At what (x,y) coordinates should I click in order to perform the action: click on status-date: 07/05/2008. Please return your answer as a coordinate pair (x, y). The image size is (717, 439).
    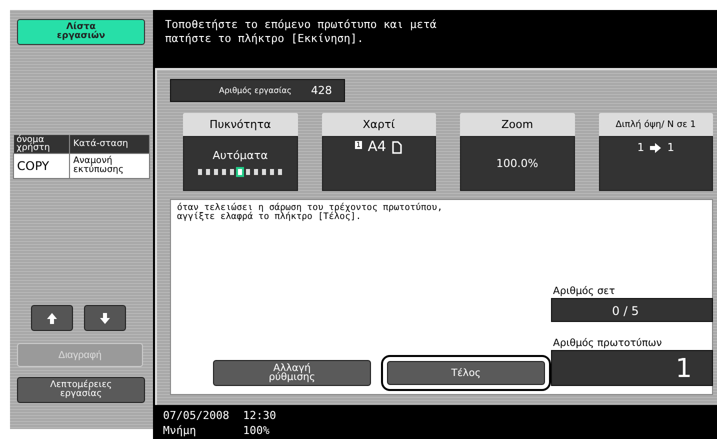
    Looking at the image, I should click on (196, 416).